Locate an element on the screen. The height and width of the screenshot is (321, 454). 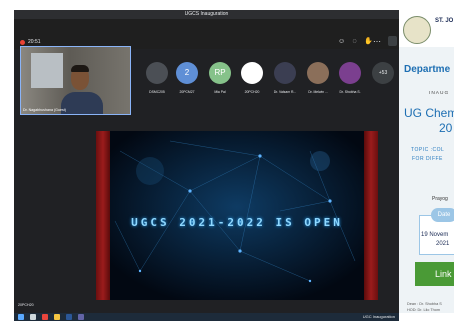
inaugural-label: INAUG is located at coordinates (439, 93).